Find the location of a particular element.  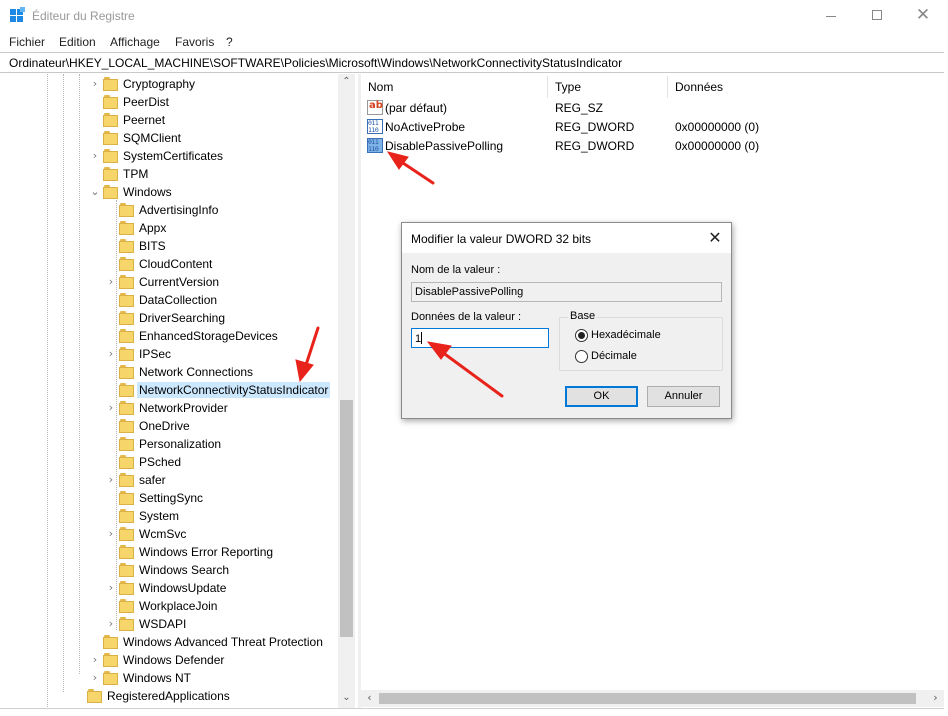

list-scroll-thumb is located at coordinates (647, 698).